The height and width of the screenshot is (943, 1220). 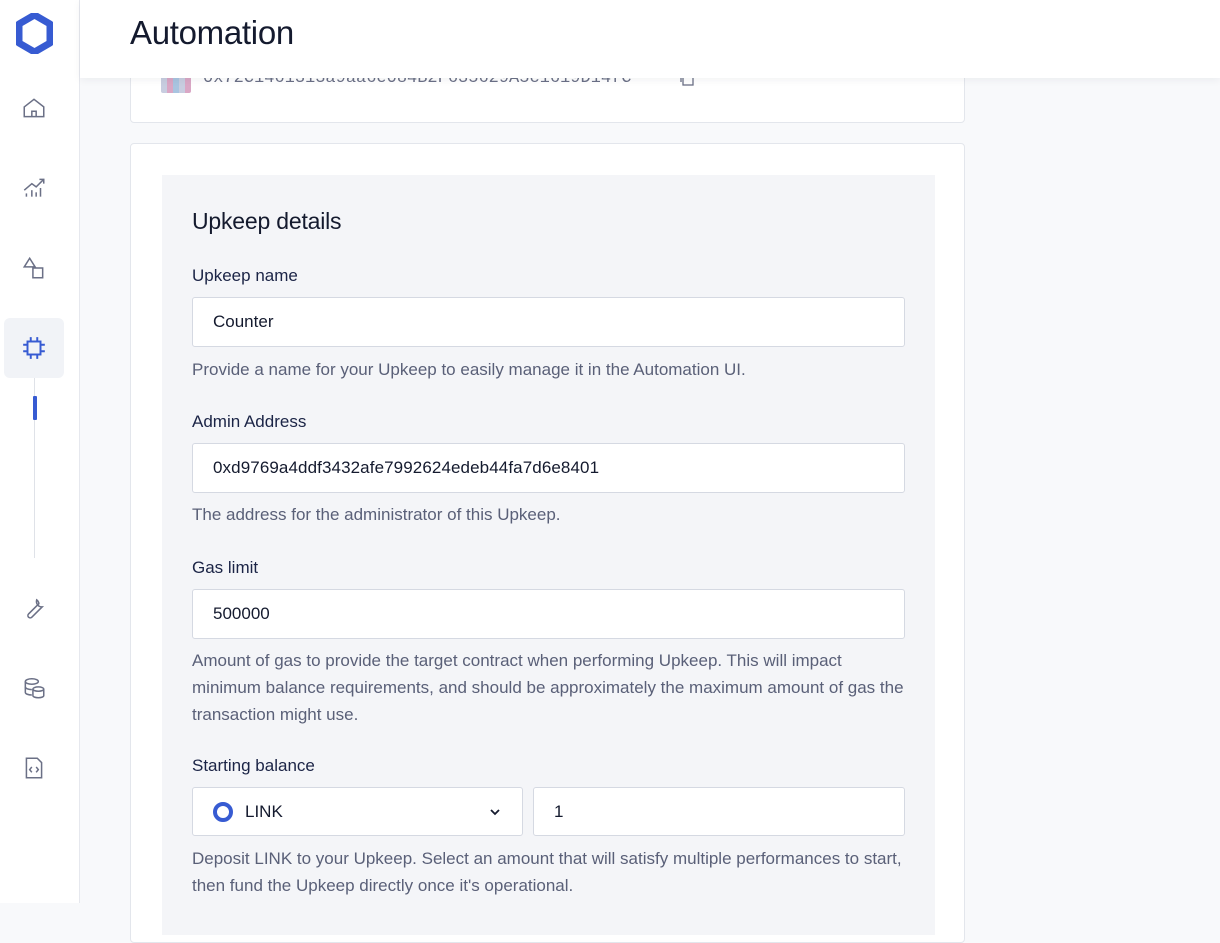 What do you see at coordinates (249, 421) in the screenshot?
I see `admin-address-label: Admin Address` at bounding box center [249, 421].